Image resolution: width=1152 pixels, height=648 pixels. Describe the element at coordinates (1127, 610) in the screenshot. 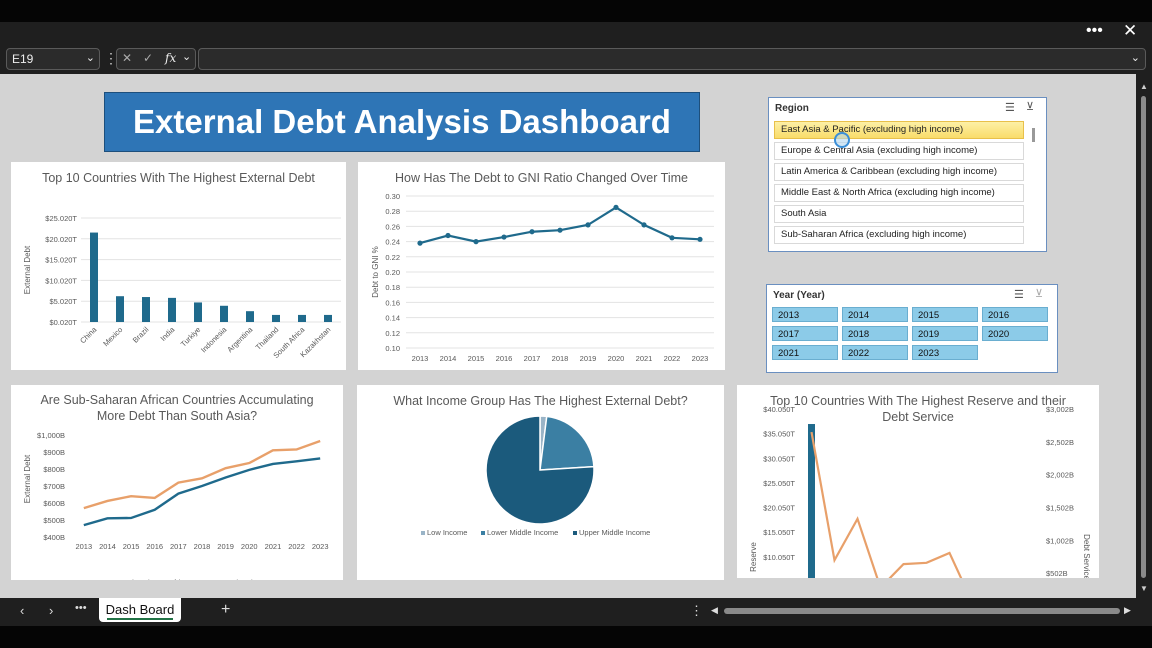

I see `scroll-right-icon: ▶` at that location.